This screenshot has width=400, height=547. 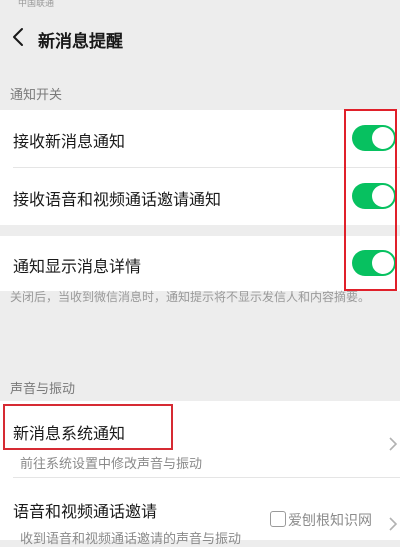 What do you see at coordinates (190, 297) in the screenshot?
I see `details-hint-text: 关闭后，当收到微信消息时，通知提示将不显示发信人和内容摘要。` at bounding box center [190, 297].